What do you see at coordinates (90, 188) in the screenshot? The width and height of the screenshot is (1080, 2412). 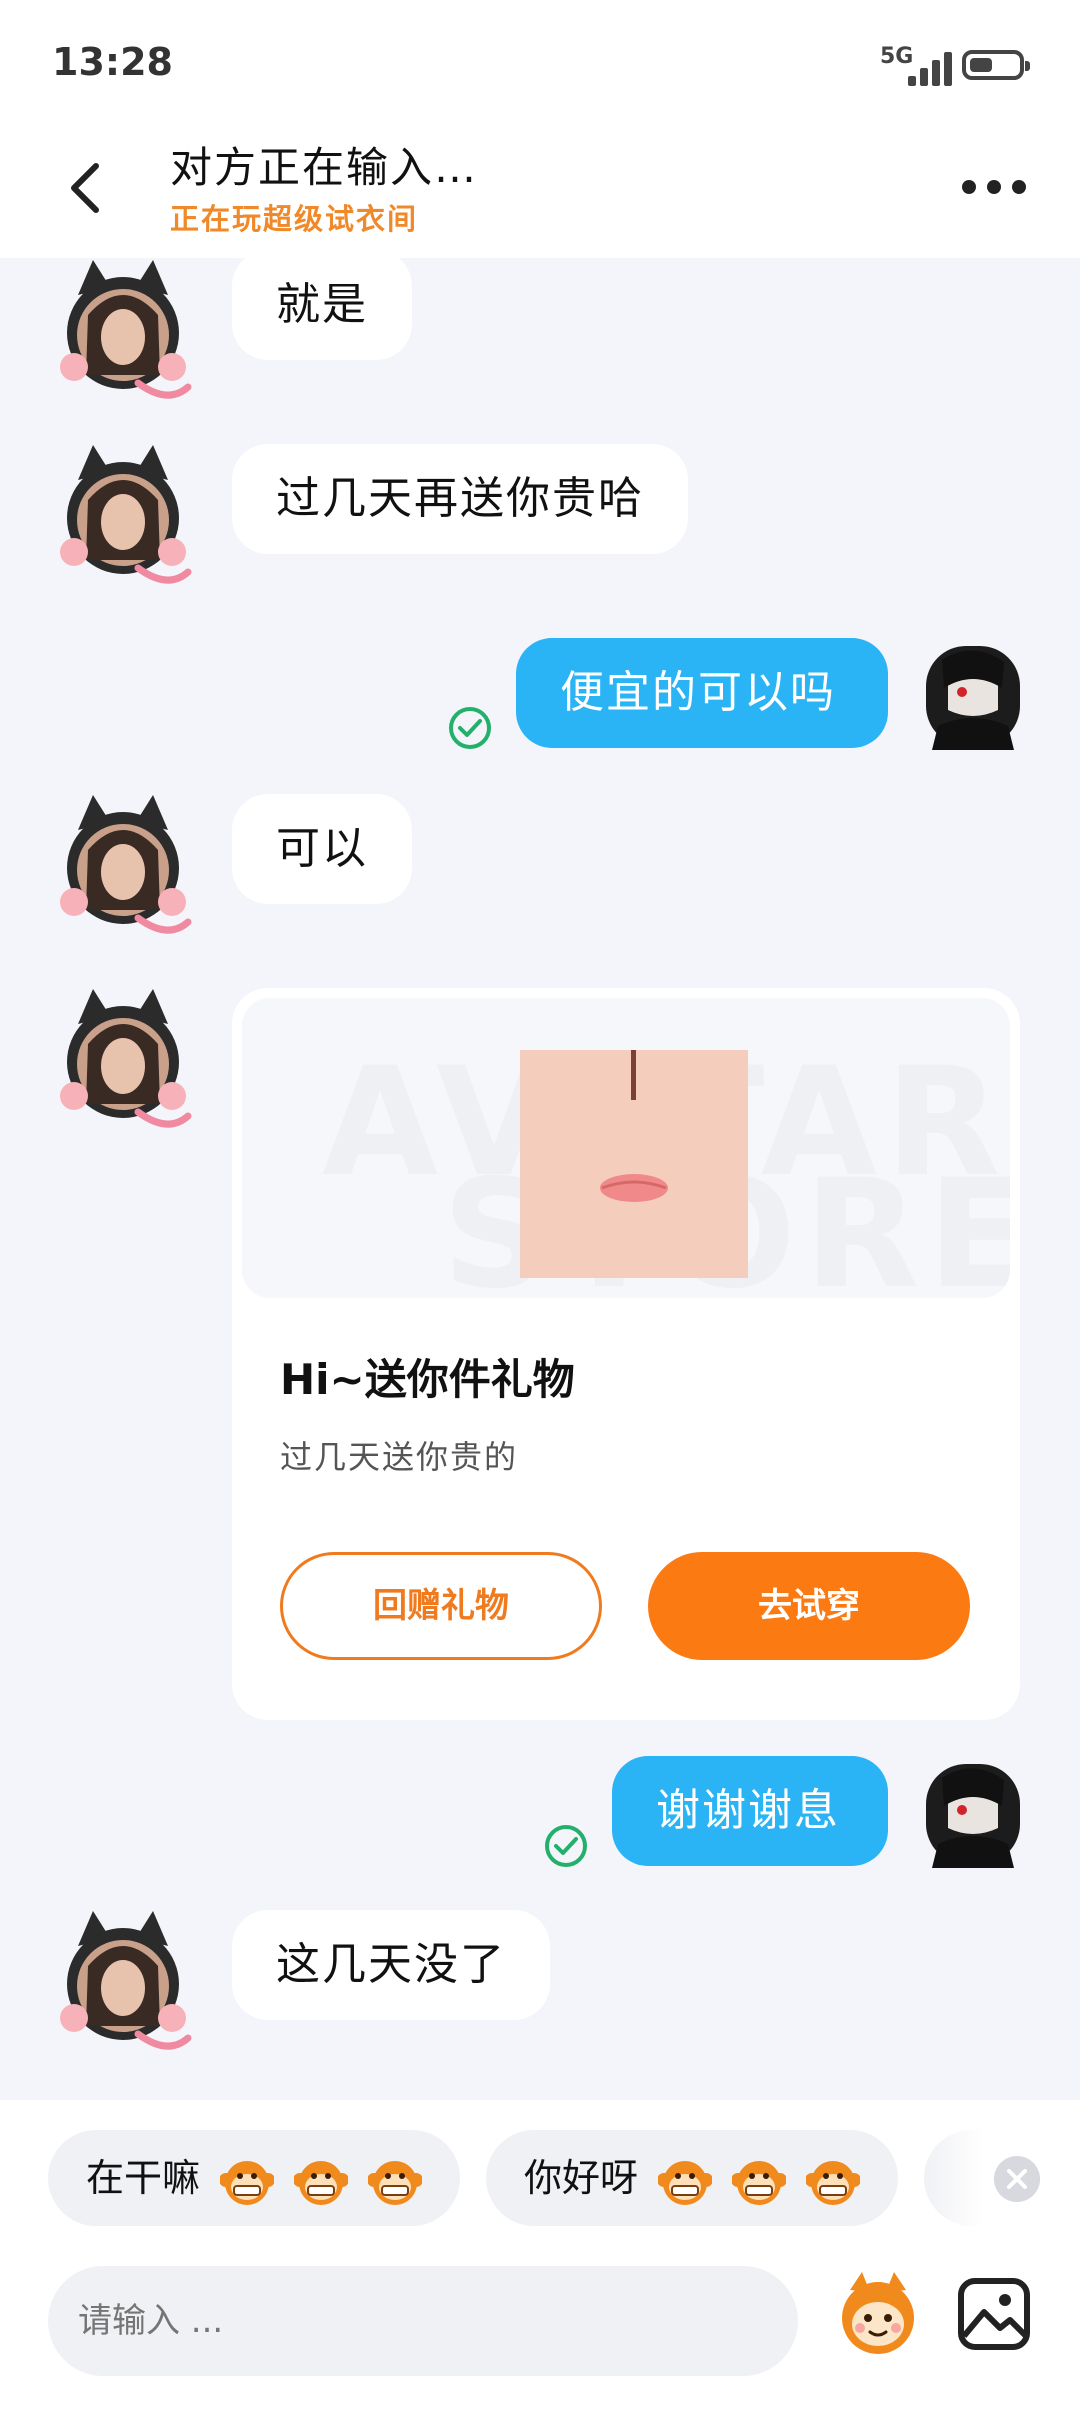 I see `back-icon` at bounding box center [90, 188].